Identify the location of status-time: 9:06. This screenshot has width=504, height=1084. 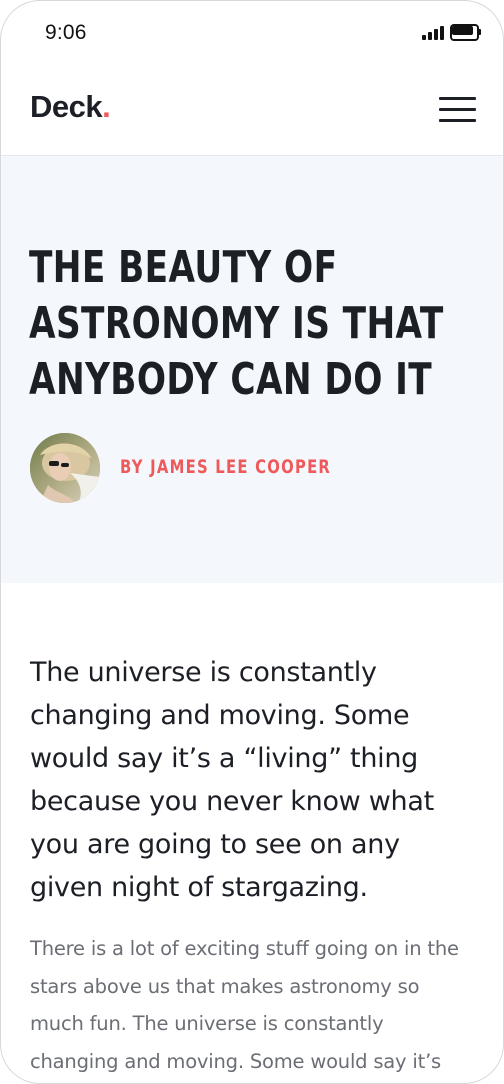
(66, 32).